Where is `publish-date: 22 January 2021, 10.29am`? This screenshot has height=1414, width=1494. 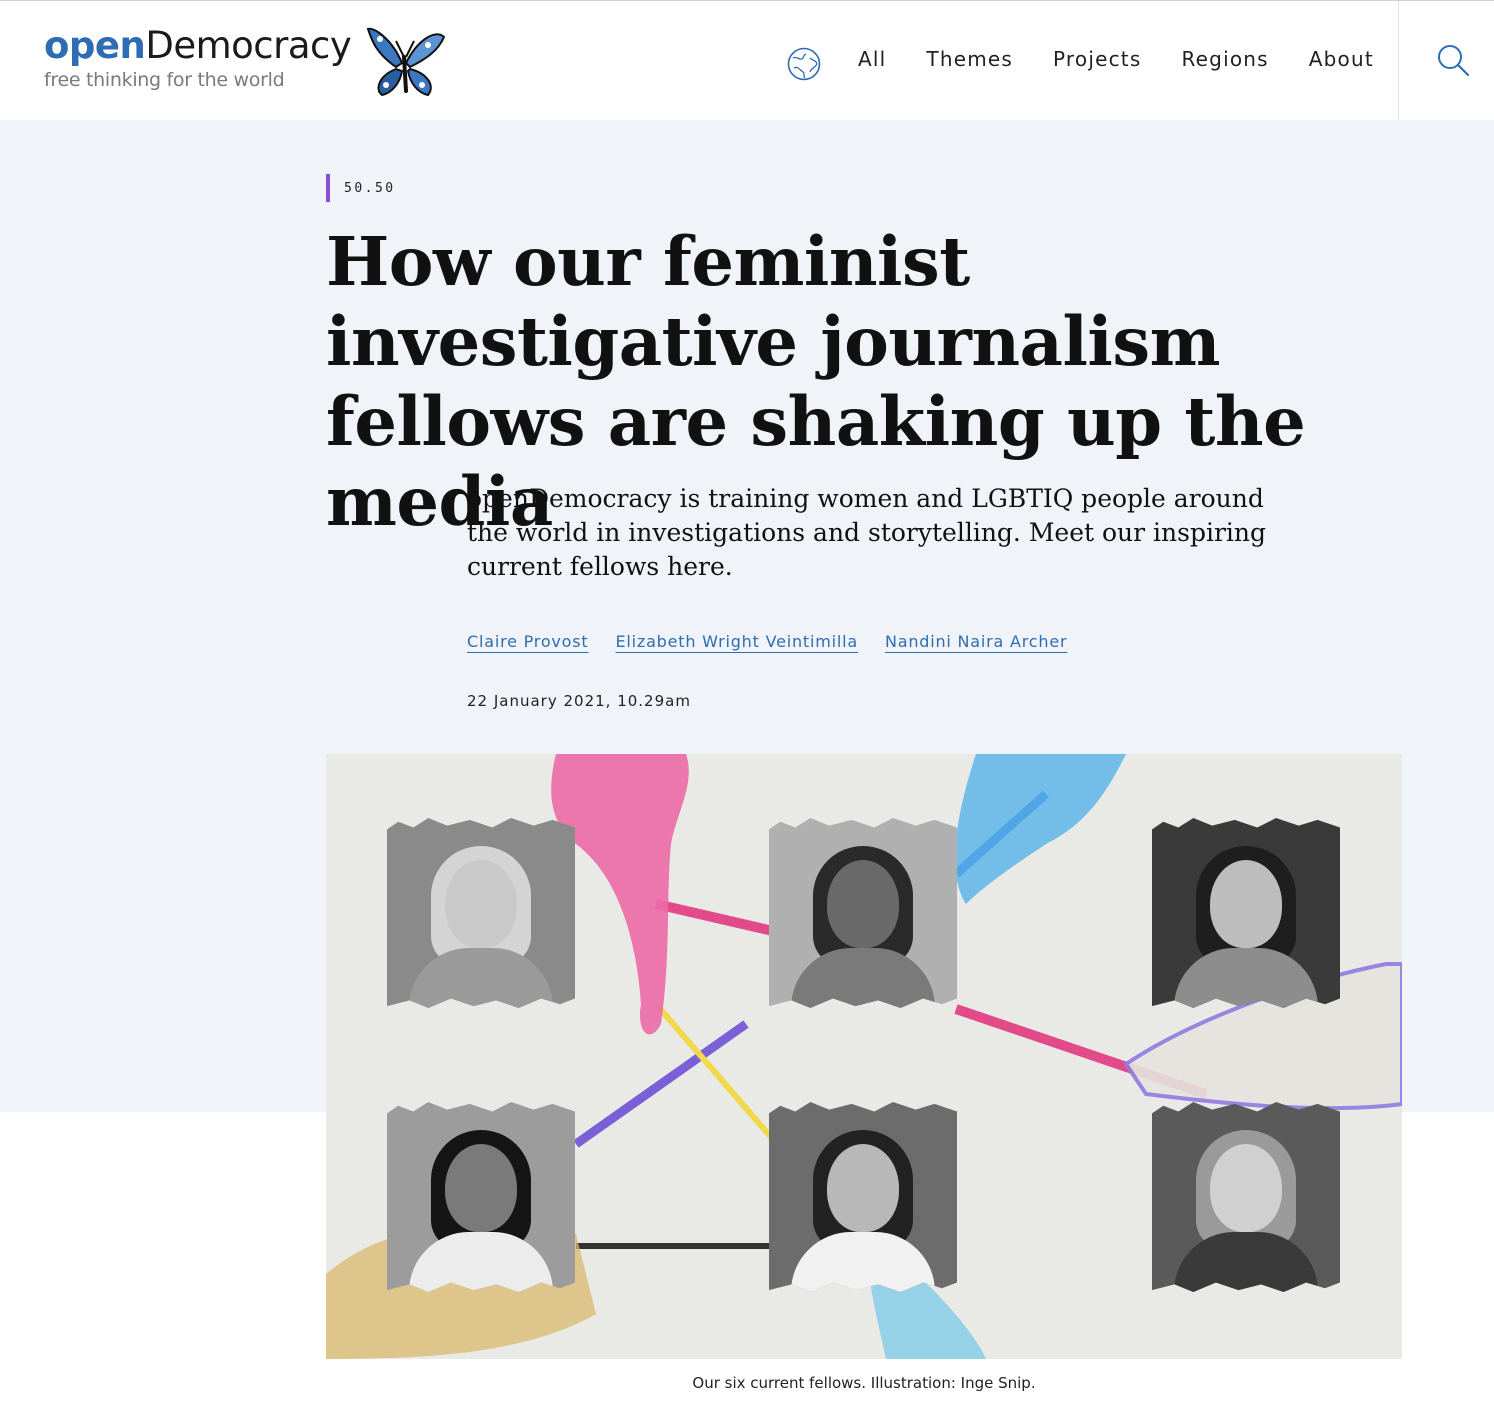 publish-date: 22 January 2021, 10.29am is located at coordinates (579, 701).